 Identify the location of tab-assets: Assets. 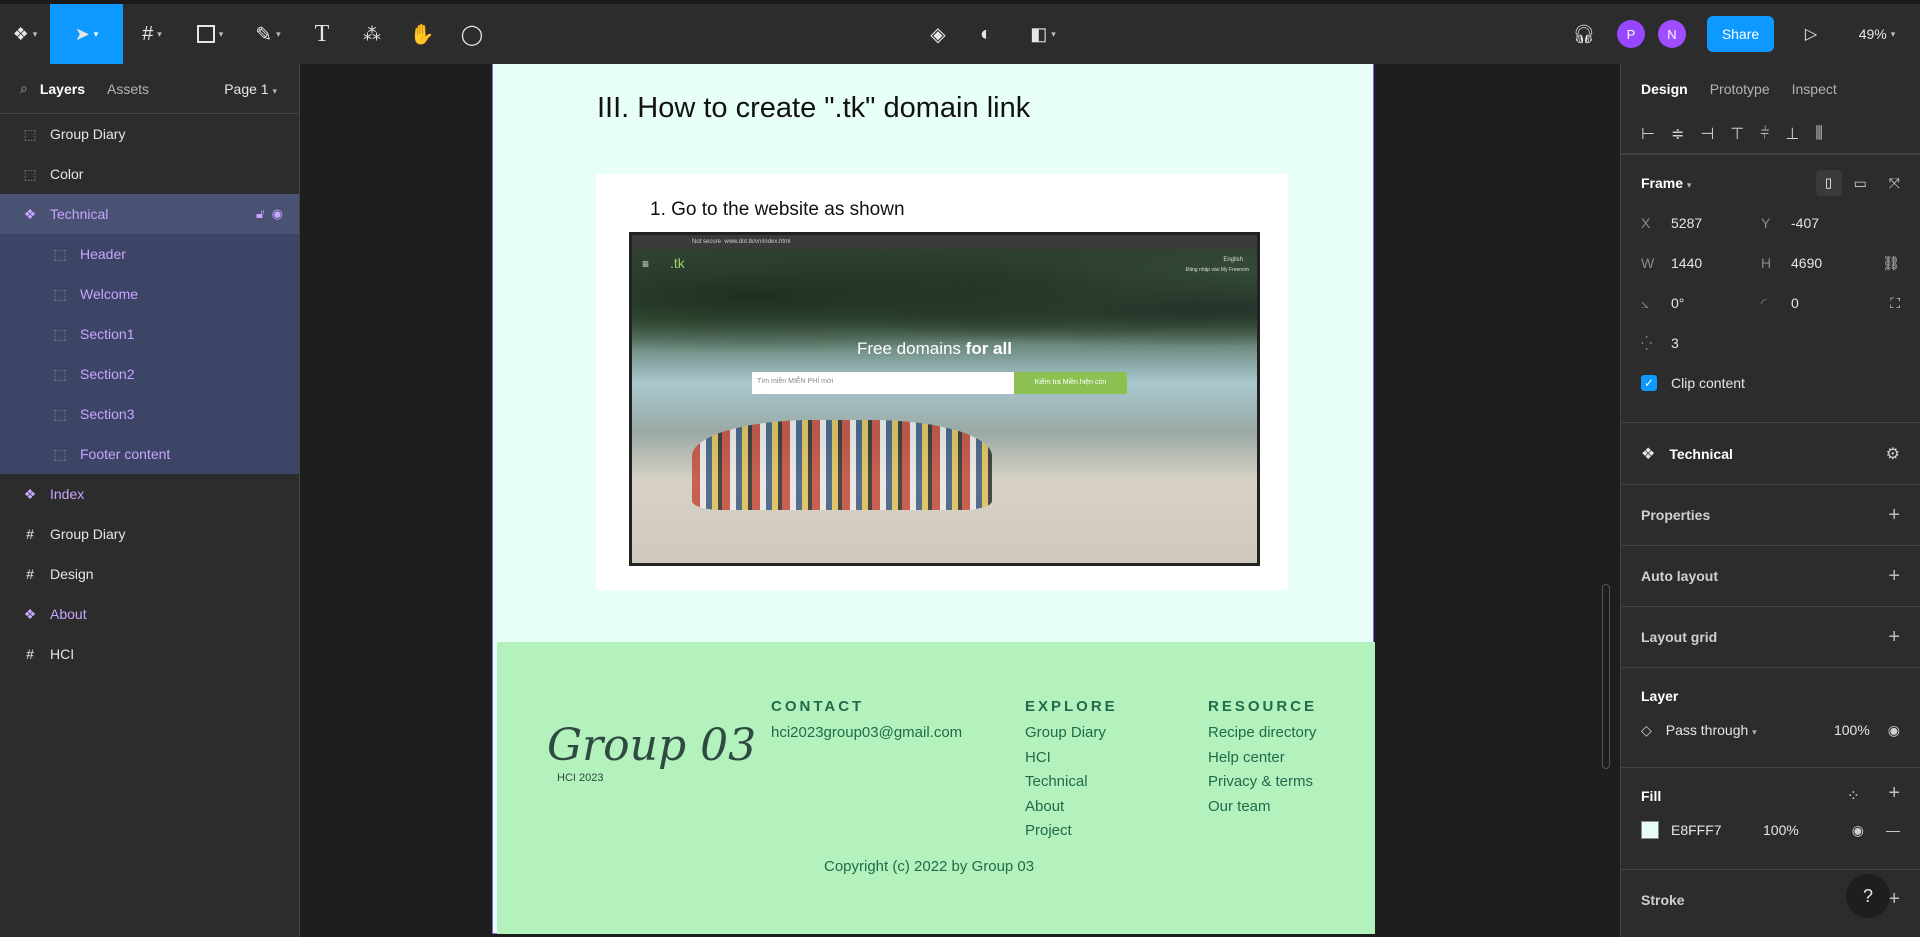
(128, 89).